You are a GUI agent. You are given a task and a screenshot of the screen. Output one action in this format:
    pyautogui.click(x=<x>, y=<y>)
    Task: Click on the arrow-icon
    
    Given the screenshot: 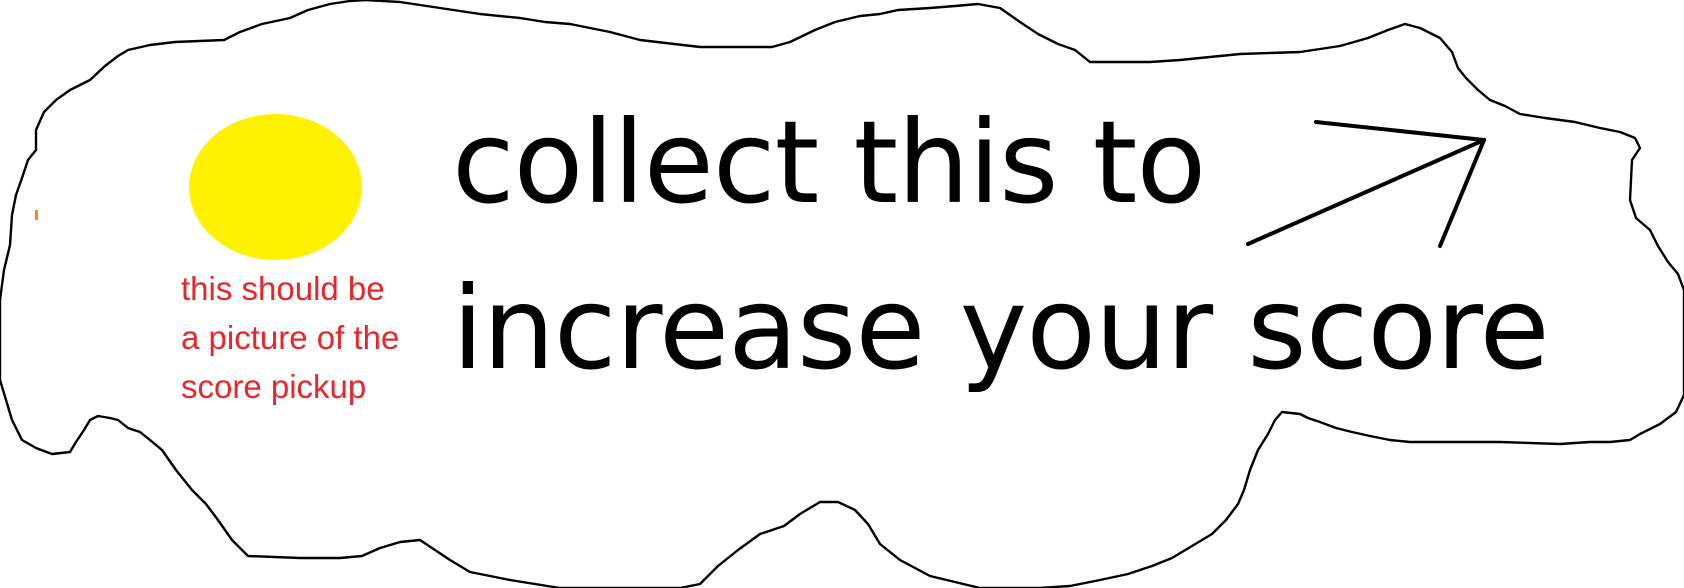 What is the action you would take?
    pyautogui.click(x=1366, y=184)
    